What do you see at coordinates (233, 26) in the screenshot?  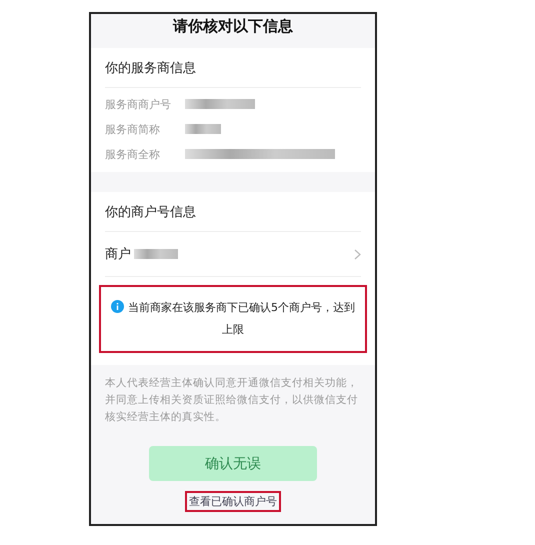 I see `page-title: 请你核对以下信息` at bounding box center [233, 26].